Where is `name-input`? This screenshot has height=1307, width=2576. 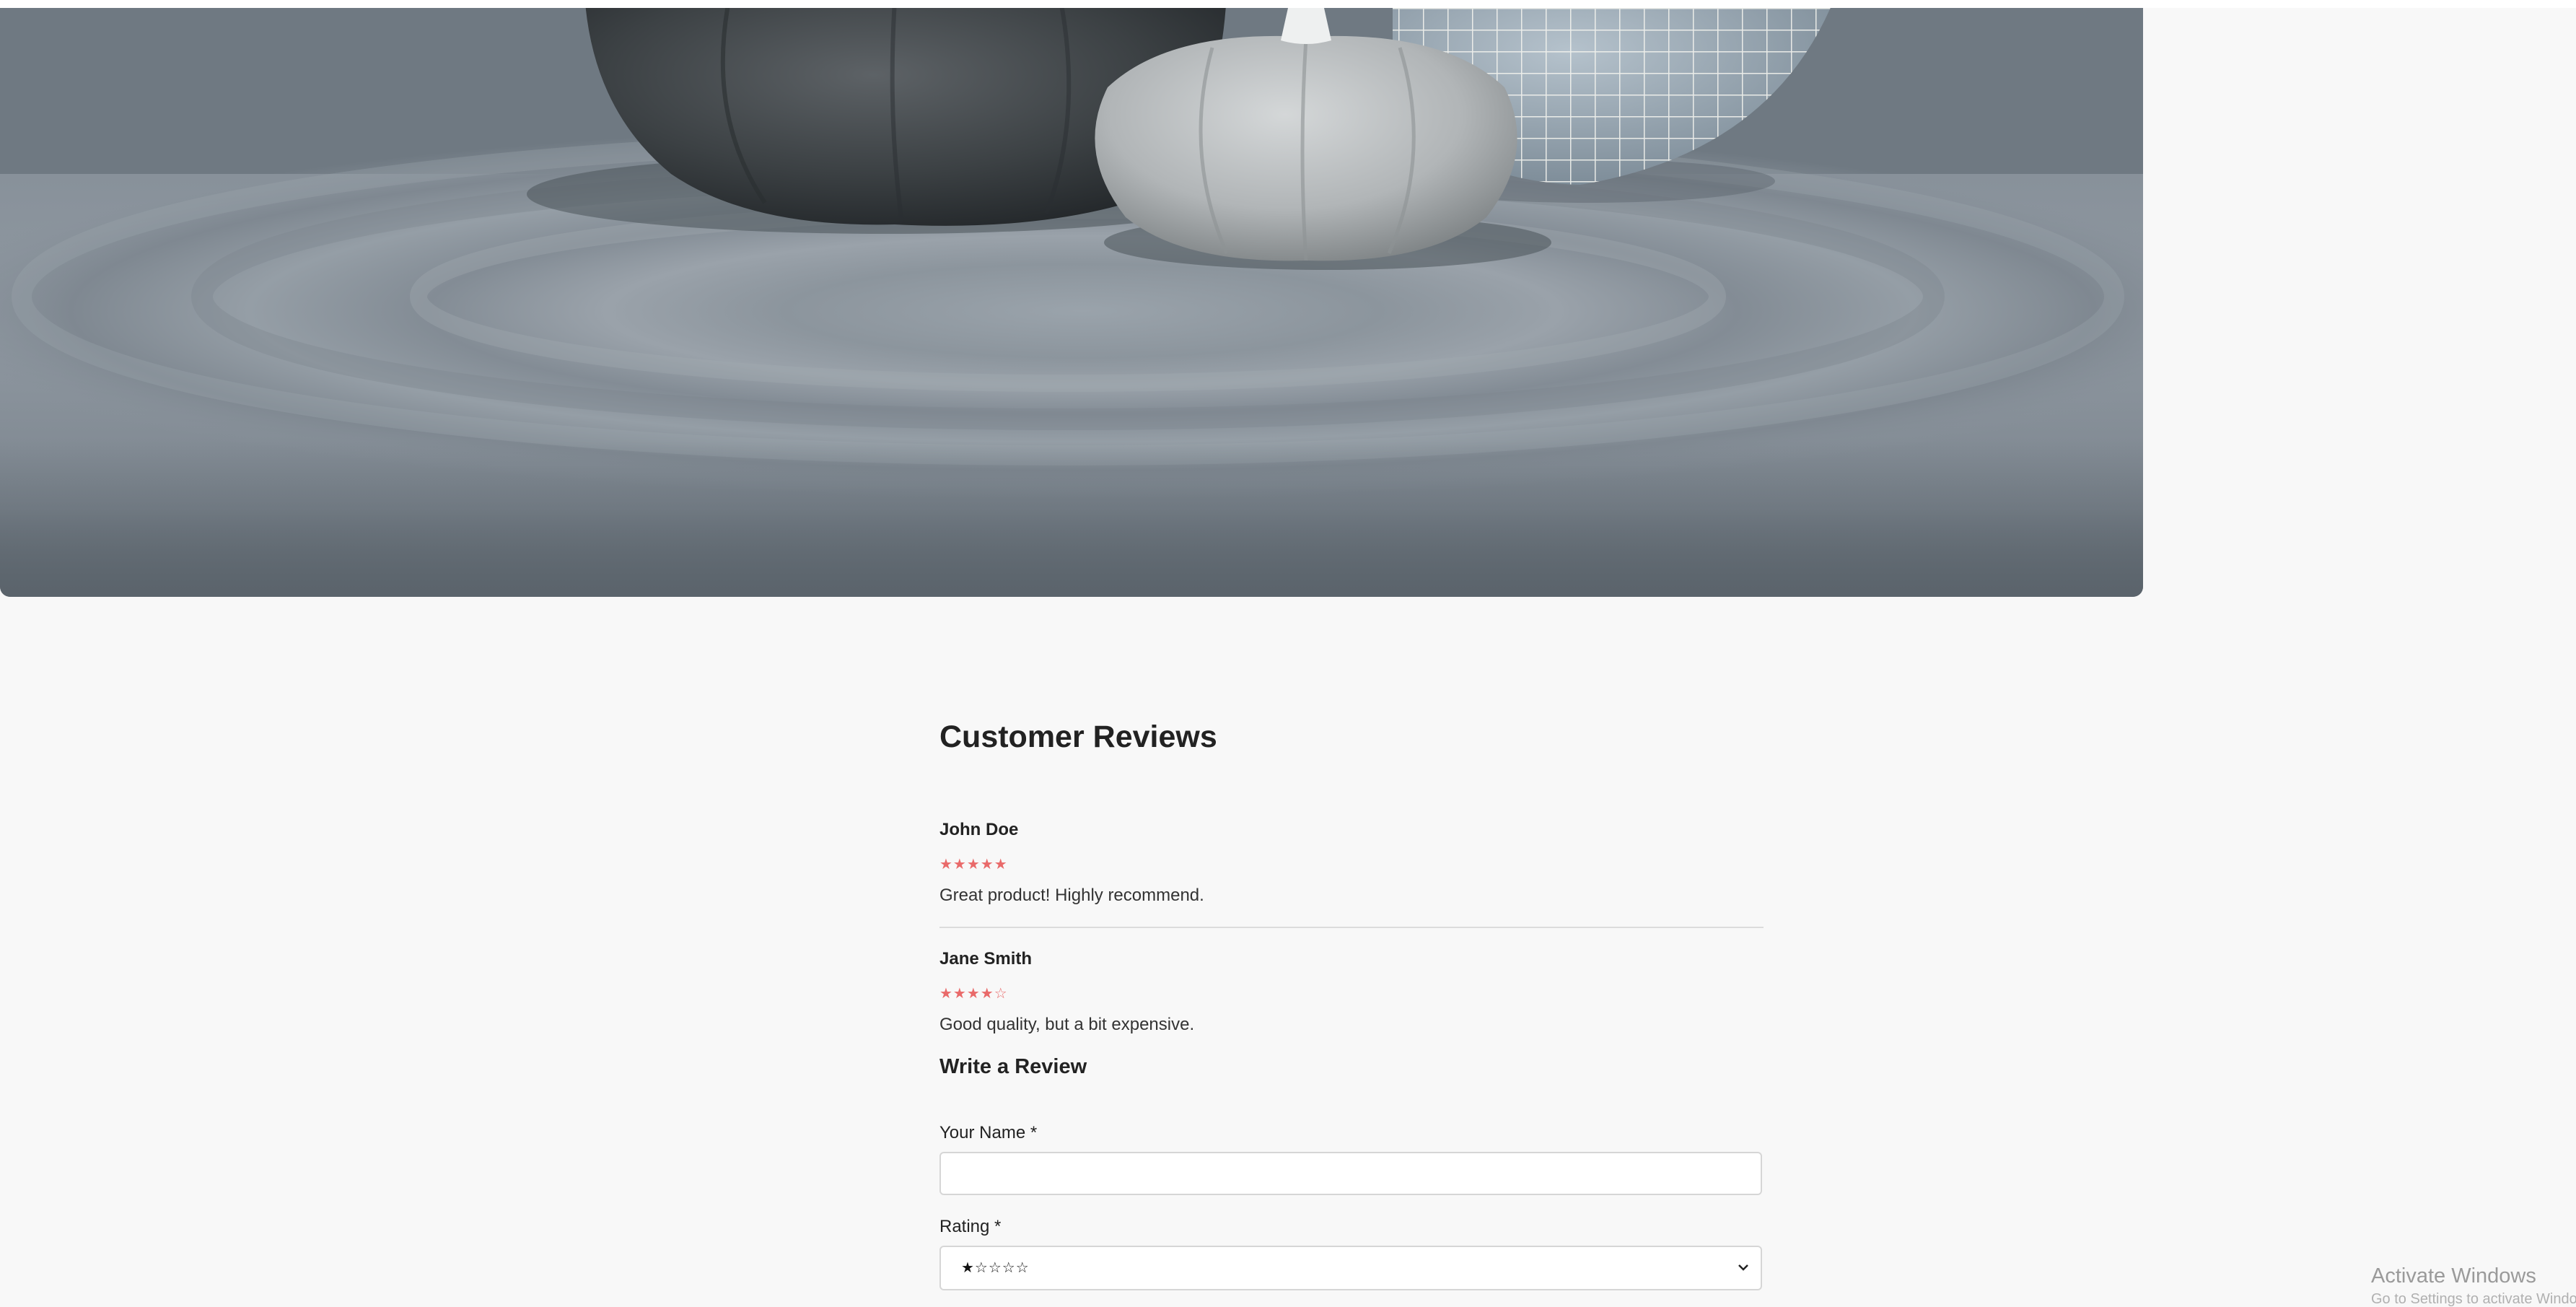
name-input is located at coordinates (1350, 1173).